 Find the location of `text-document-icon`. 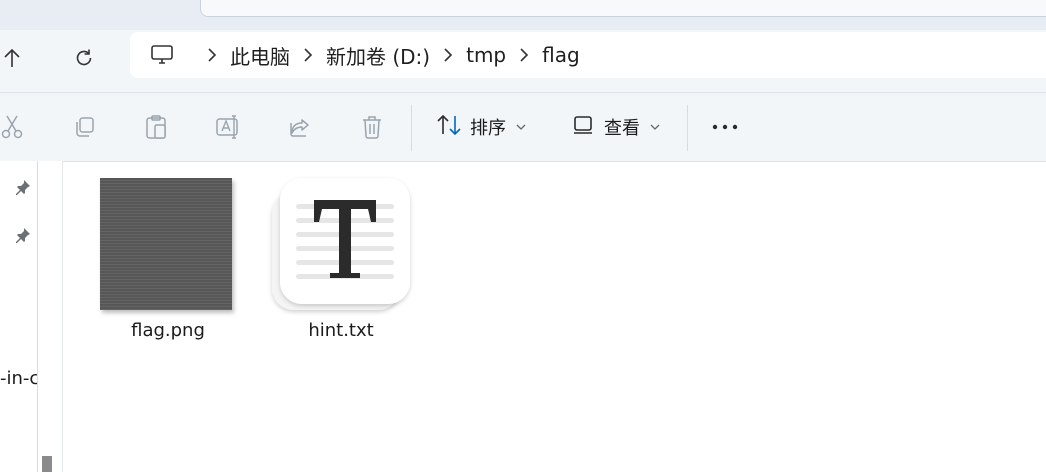

text-document-icon is located at coordinates (341, 247).